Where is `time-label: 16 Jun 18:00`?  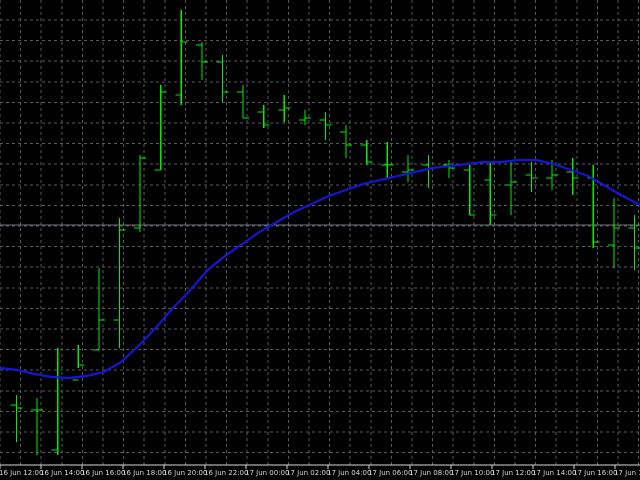 time-label: 16 Jun 18:00 is located at coordinates (144, 473).